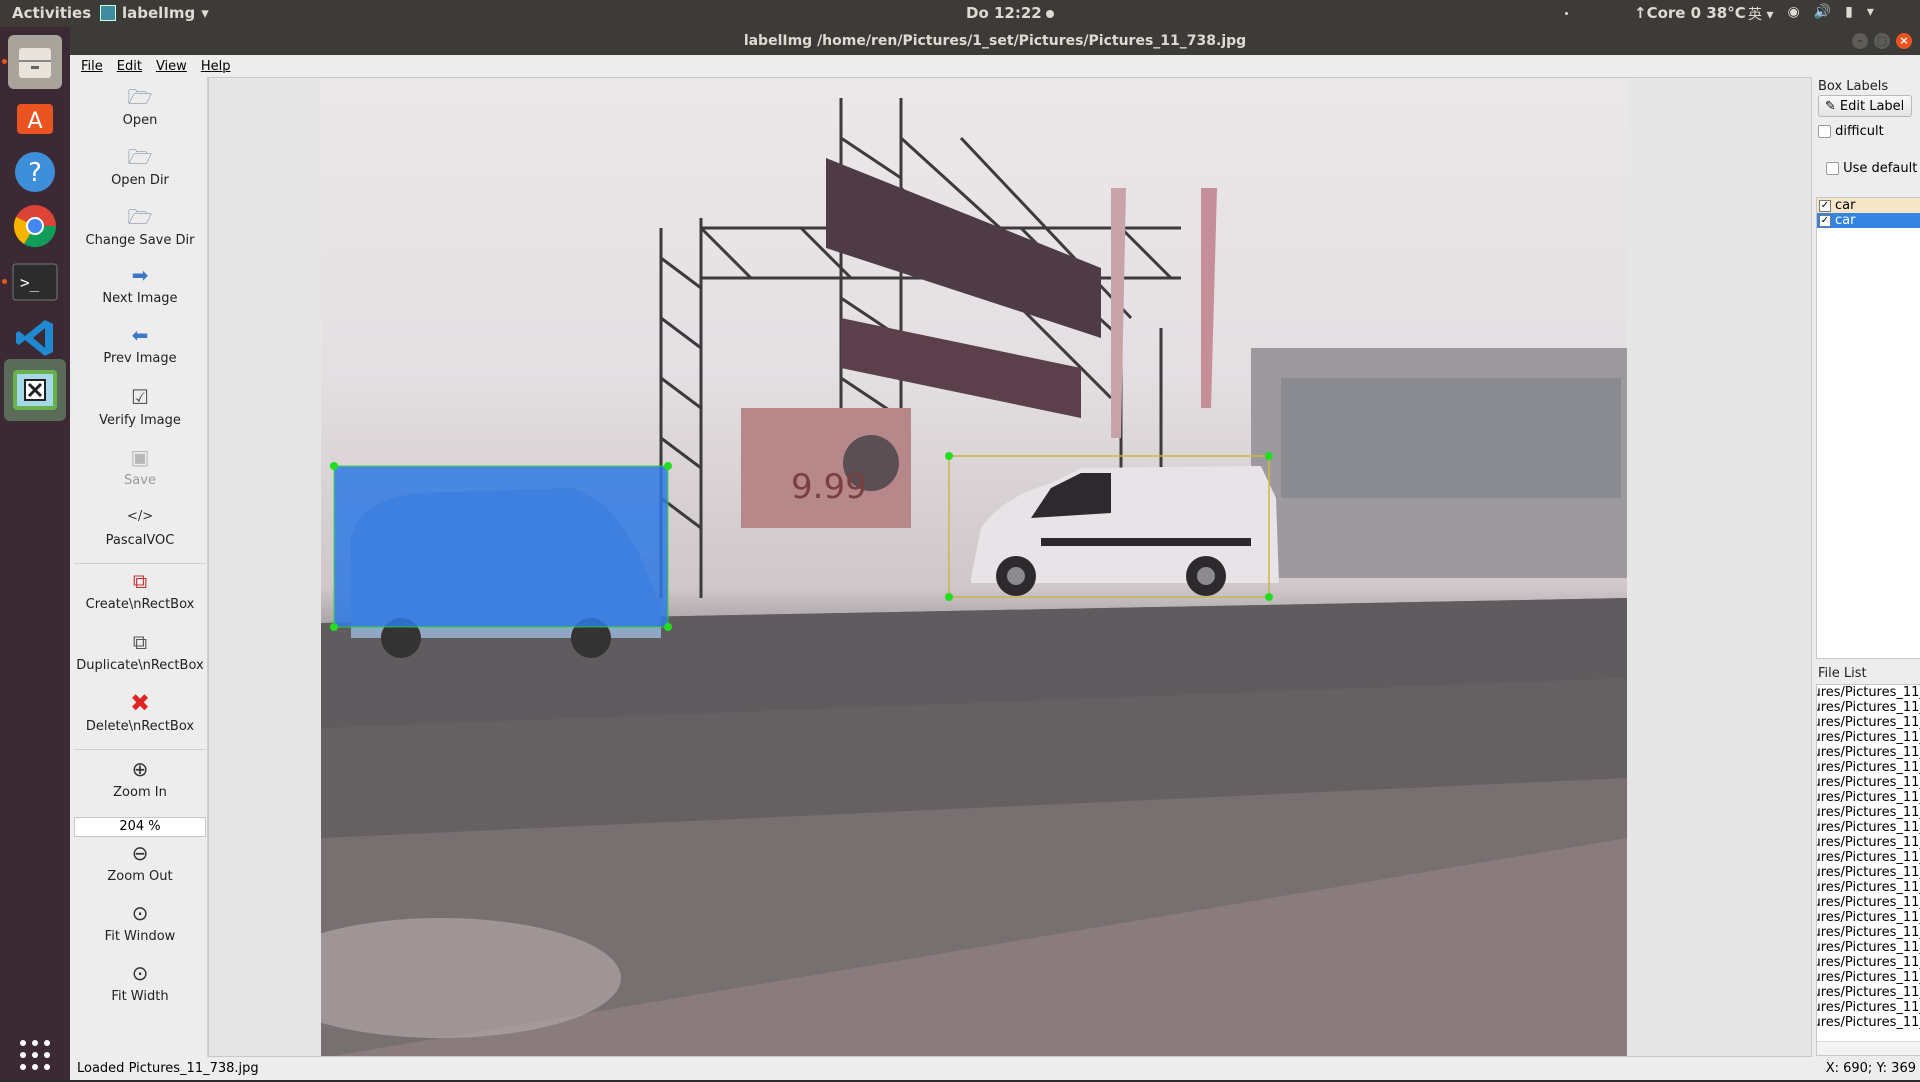 The image size is (1920, 1082). I want to click on file-item: ures/Pictures_11_782.jpg, so click(1868, 797).